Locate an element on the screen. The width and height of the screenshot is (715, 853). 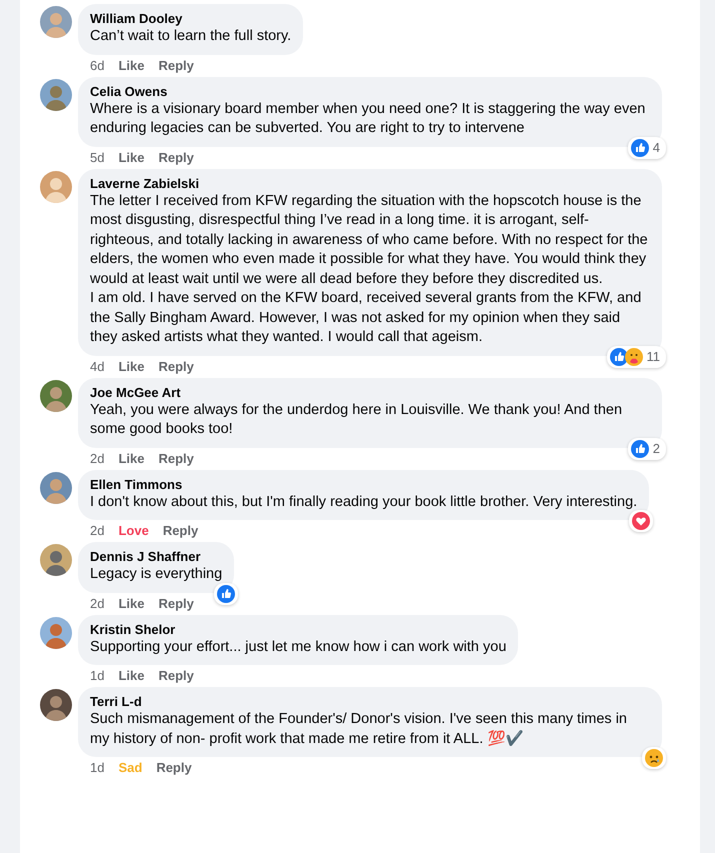
author-name: Celia Owens is located at coordinates (370, 92).